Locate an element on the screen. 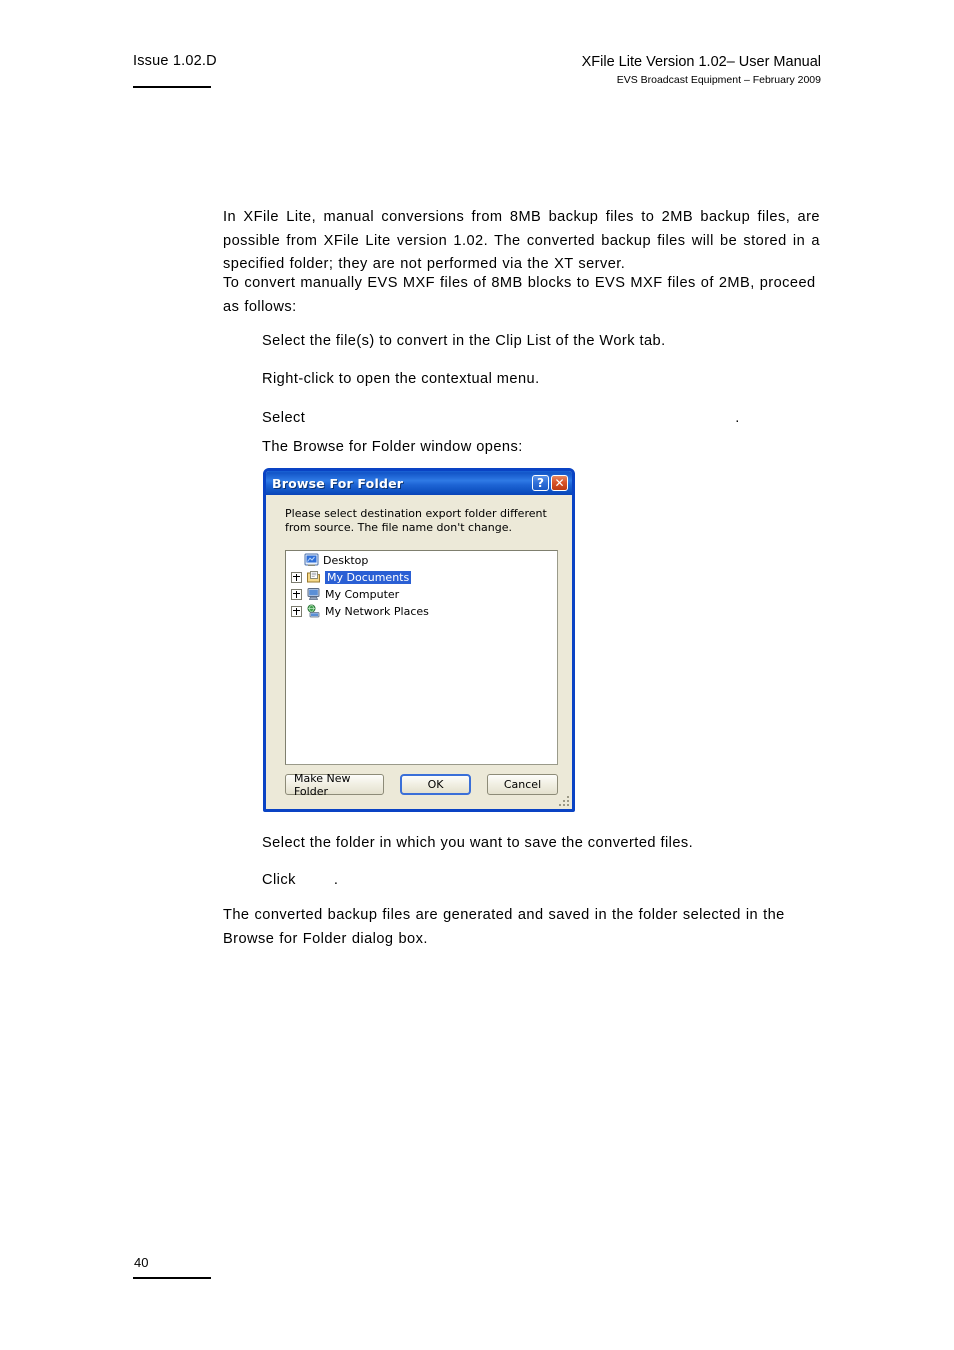  ok-button: OK is located at coordinates (435, 784).